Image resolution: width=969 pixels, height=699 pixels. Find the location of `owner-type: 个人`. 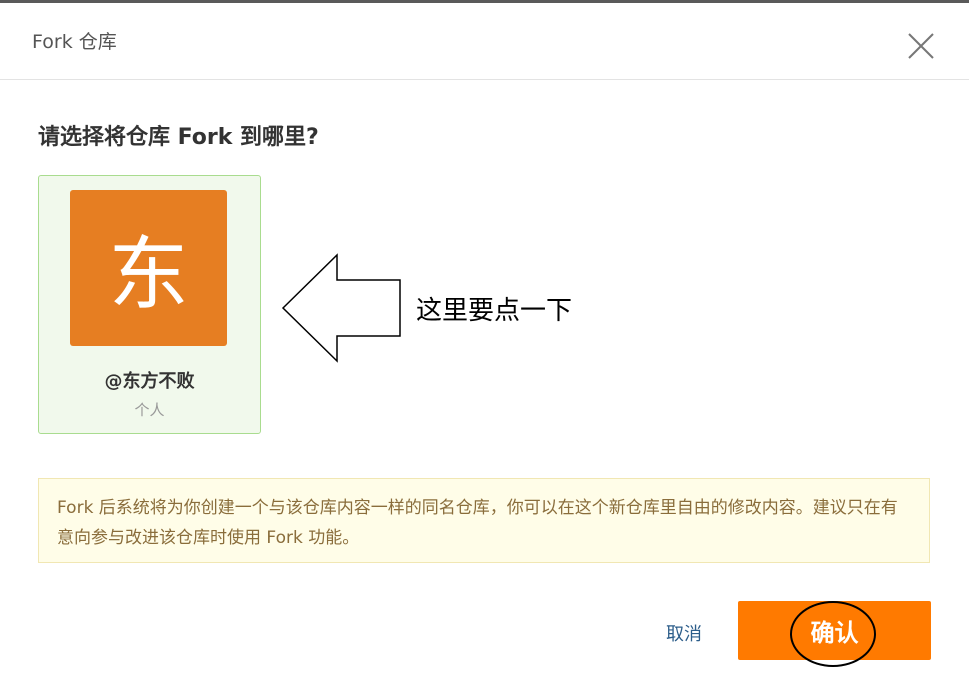

owner-type: 个人 is located at coordinates (149, 410).